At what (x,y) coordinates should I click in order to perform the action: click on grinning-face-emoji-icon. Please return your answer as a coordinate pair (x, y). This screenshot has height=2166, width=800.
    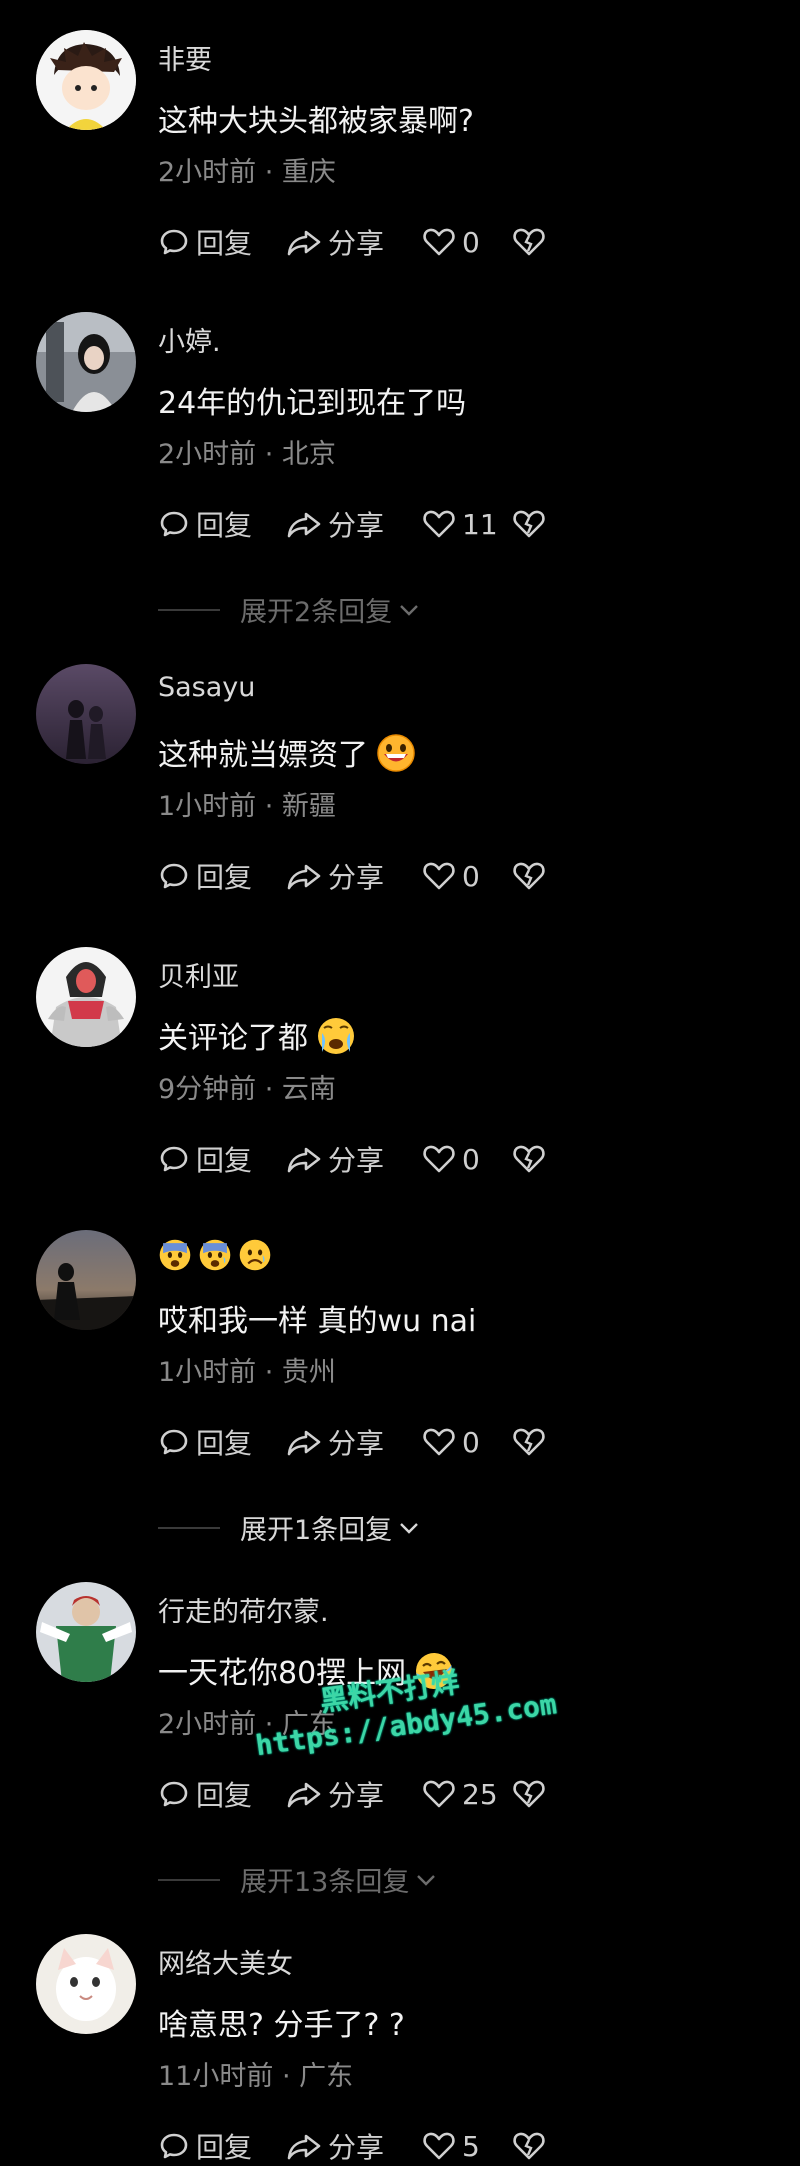
    Looking at the image, I should click on (396, 757).